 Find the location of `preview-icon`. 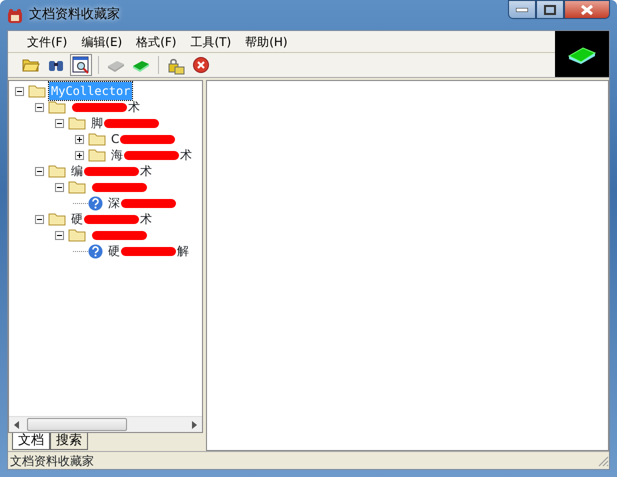

preview-icon is located at coordinates (81, 65).